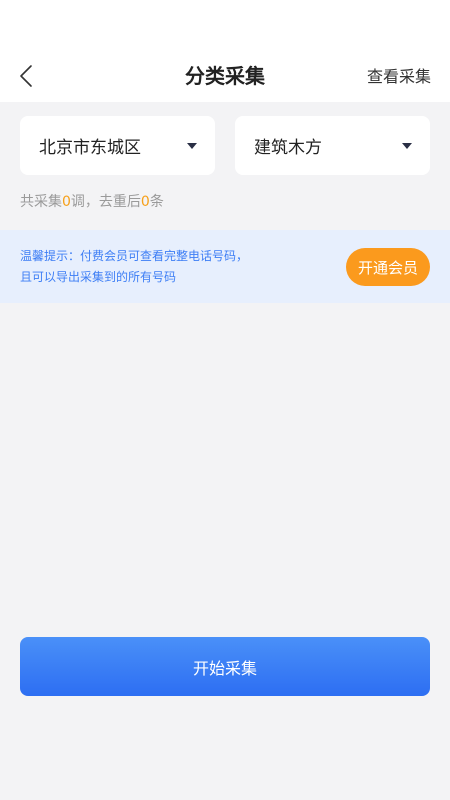  I want to click on dedup-count: 0, so click(145, 202).